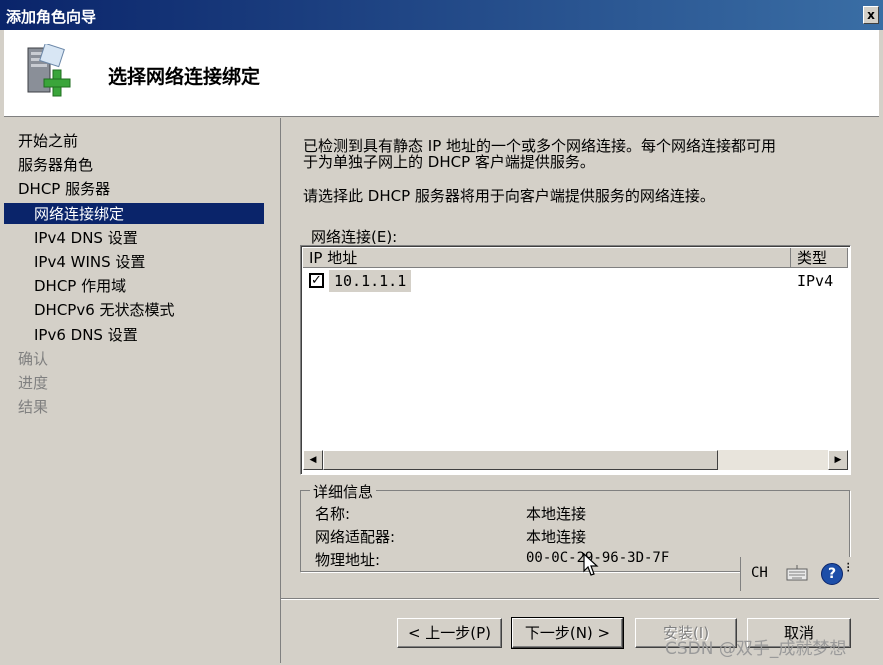 This screenshot has width=883, height=665. Describe the element at coordinates (797, 573) in the screenshot. I see `keyboard-icon` at that location.